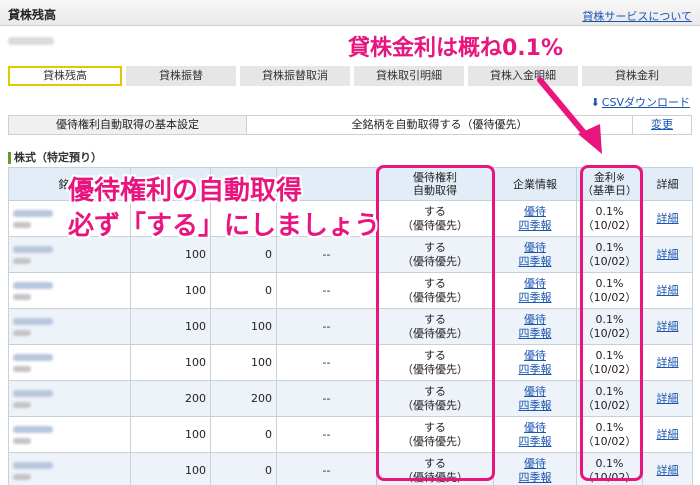 This screenshot has width=700, height=485. I want to click on csv-download-link: ⬇ CSVダウンロード, so click(640, 102).